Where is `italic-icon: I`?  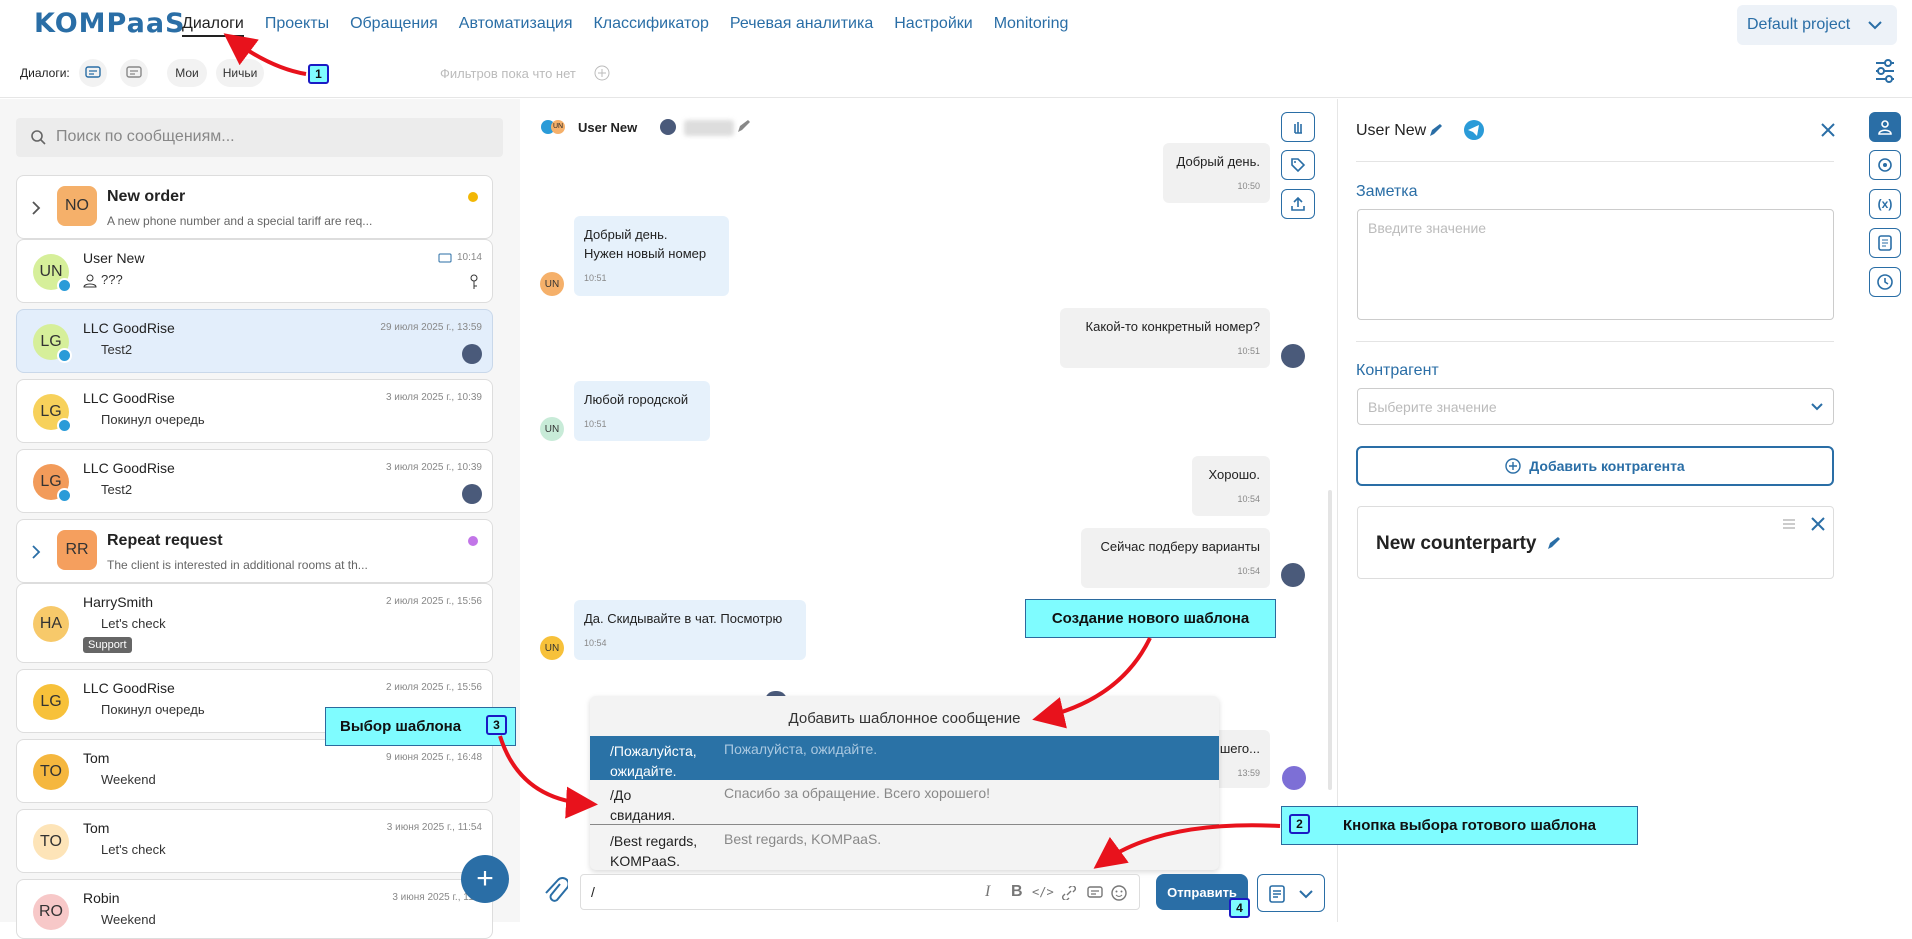 italic-icon: I is located at coordinates (987, 892).